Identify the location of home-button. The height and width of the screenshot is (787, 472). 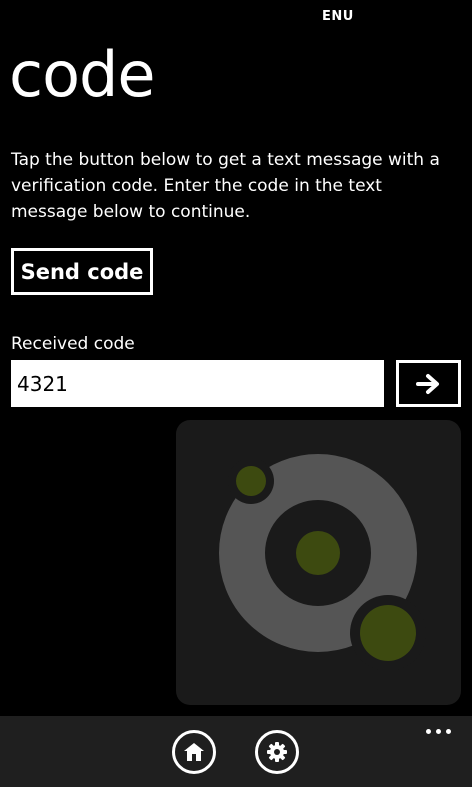
(194, 752).